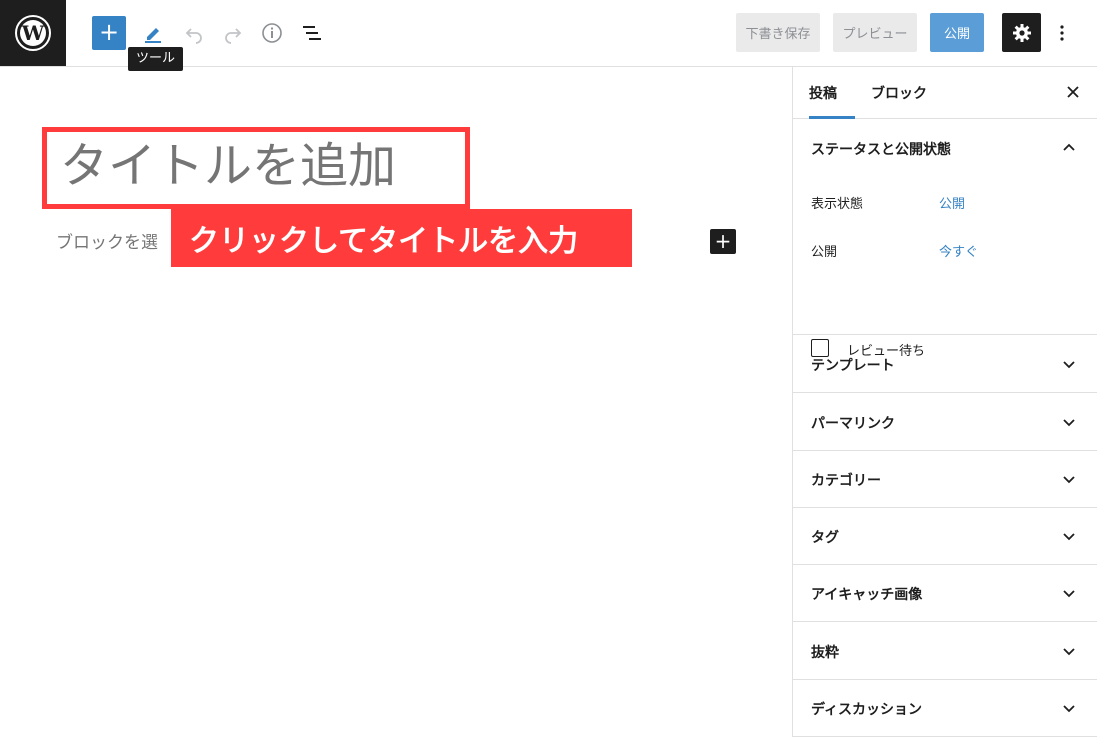 Image resolution: width=1097 pixels, height=737 pixels. I want to click on panel-discussion-title: ディスカッション, so click(867, 710).